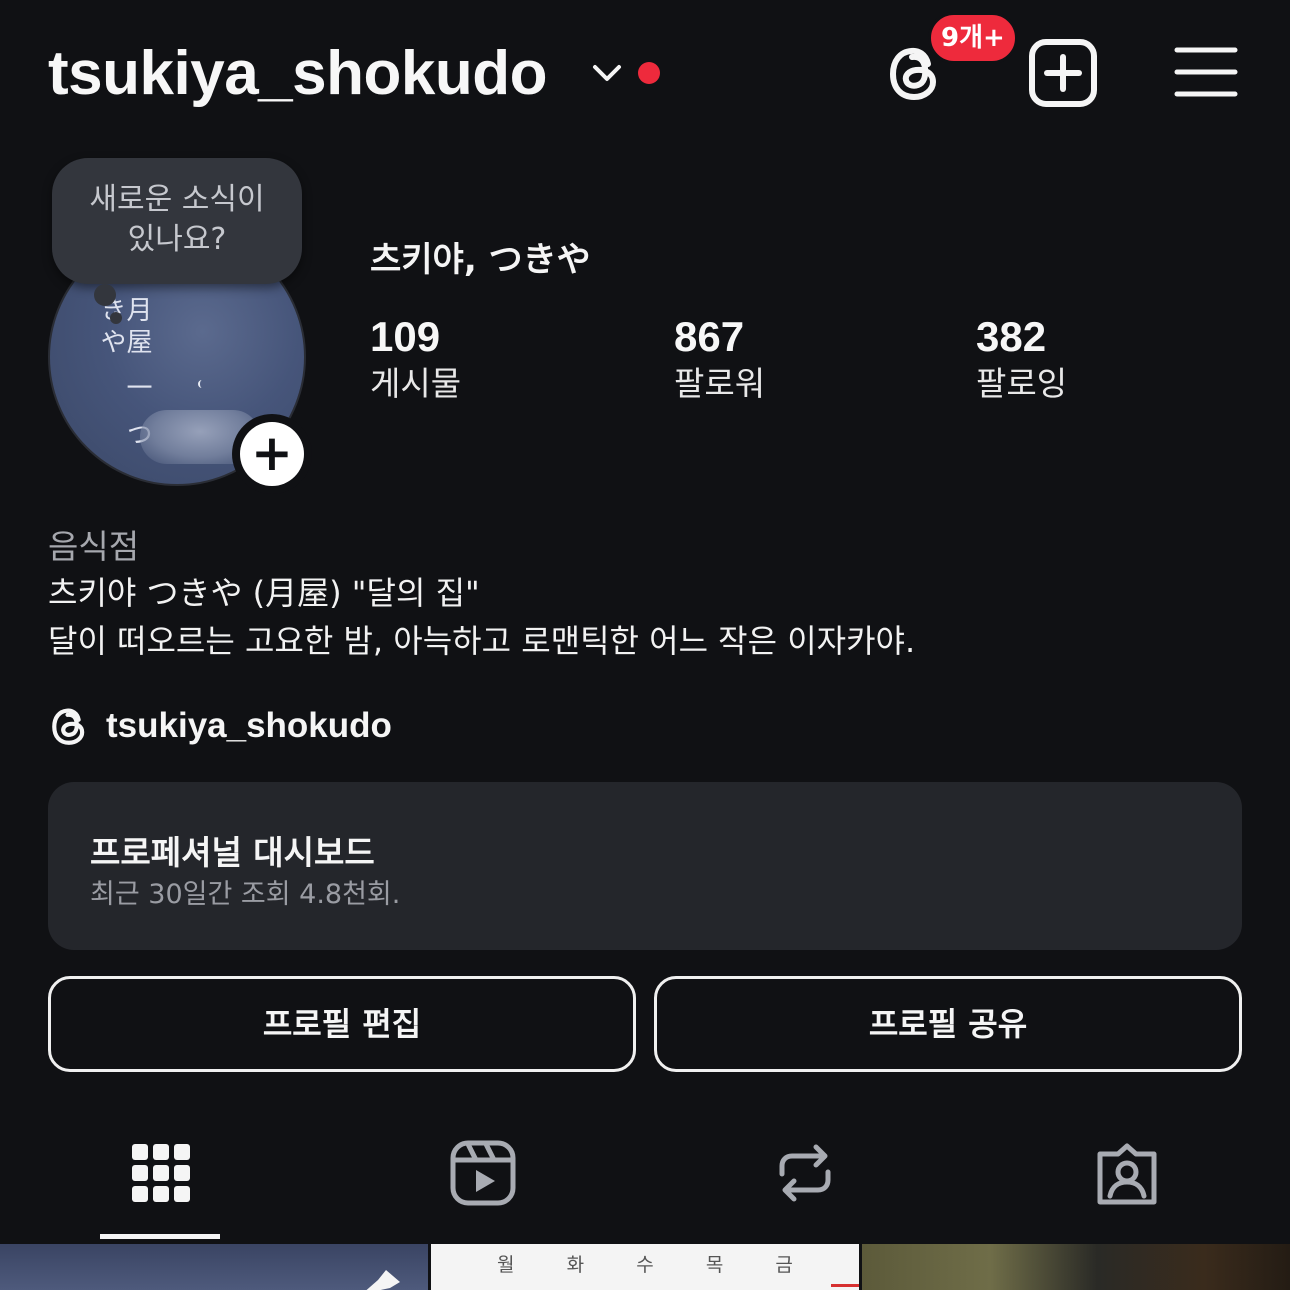  Describe the element at coordinates (805, 1173) in the screenshot. I see `repost-icon` at that location.